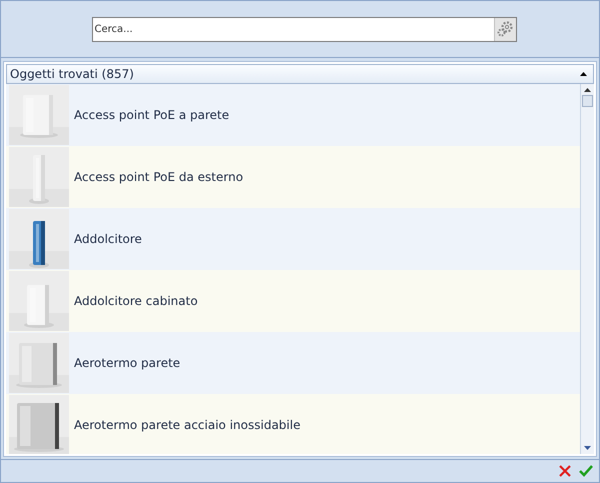 The image size is (600, 483). What do you see at coordinates (293, 115) in the screenshot?
I see `list-item: Access point PoE a parete` at bounding box center [293, 115].